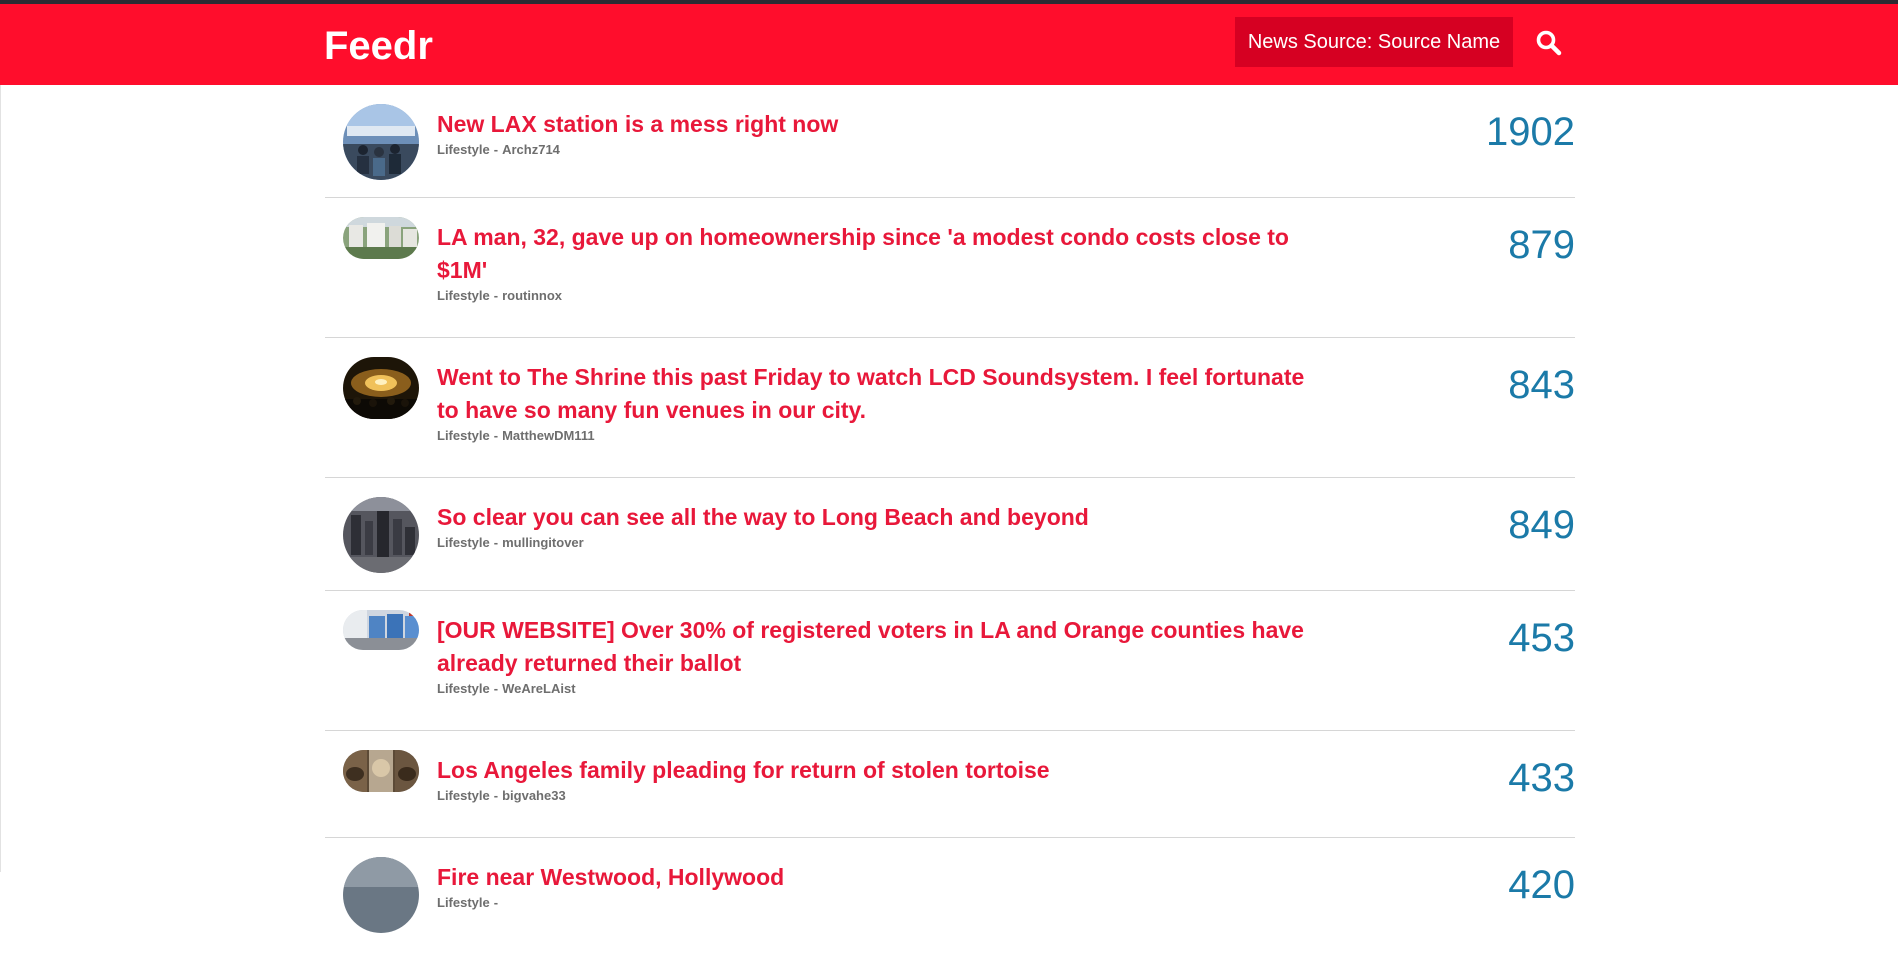 This screenshot has width=1898, height=958. Describe the element at coordinates (1550, 44) in the screenshot. I see `search-icon` at that location.